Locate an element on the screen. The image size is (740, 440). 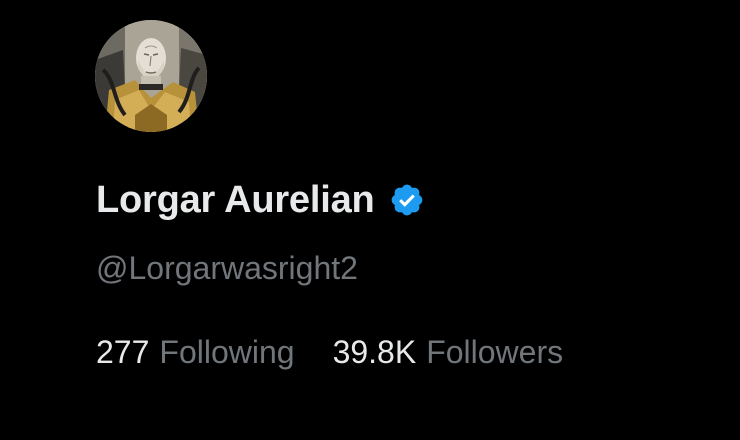
verified-badge-icon is located at coordinates (407, 200).